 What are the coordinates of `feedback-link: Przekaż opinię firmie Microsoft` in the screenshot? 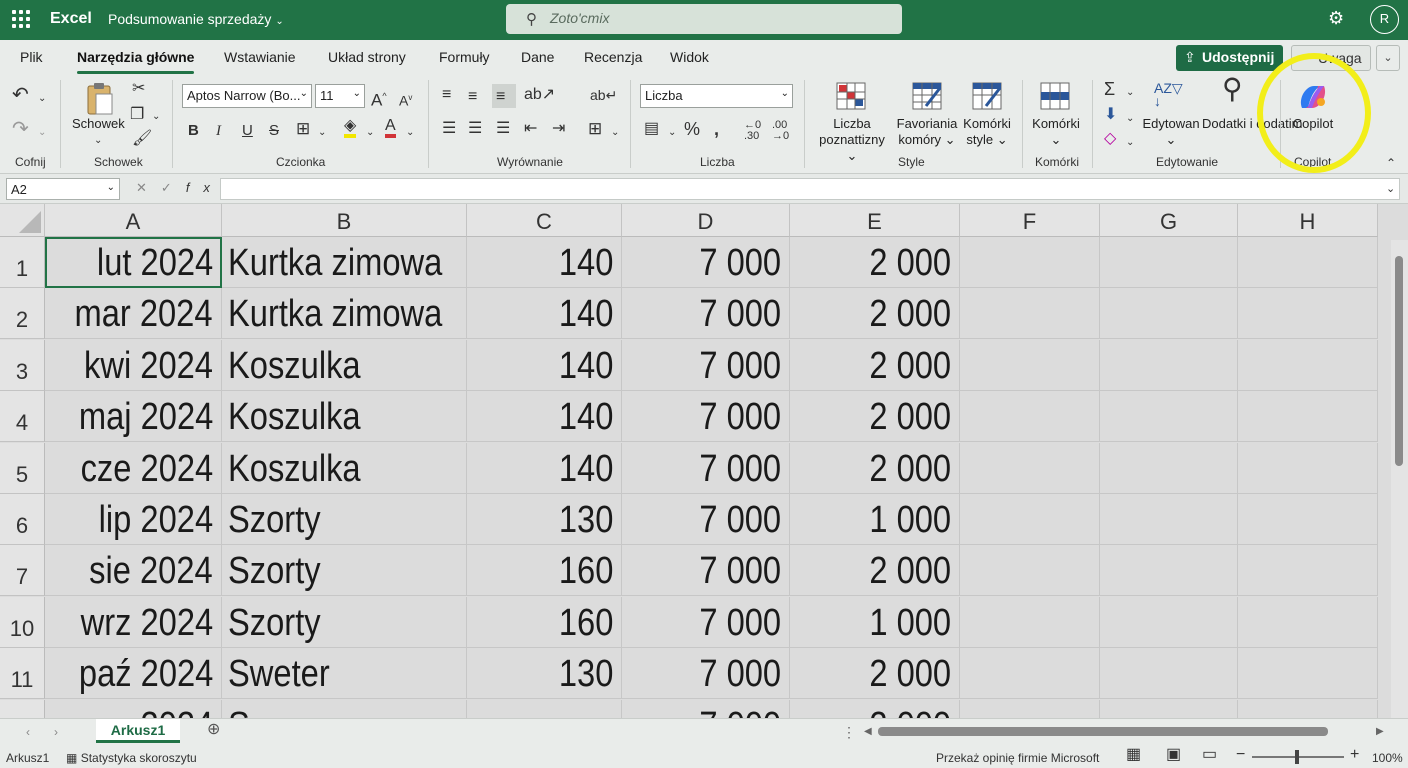 It's located at (1017, 758).